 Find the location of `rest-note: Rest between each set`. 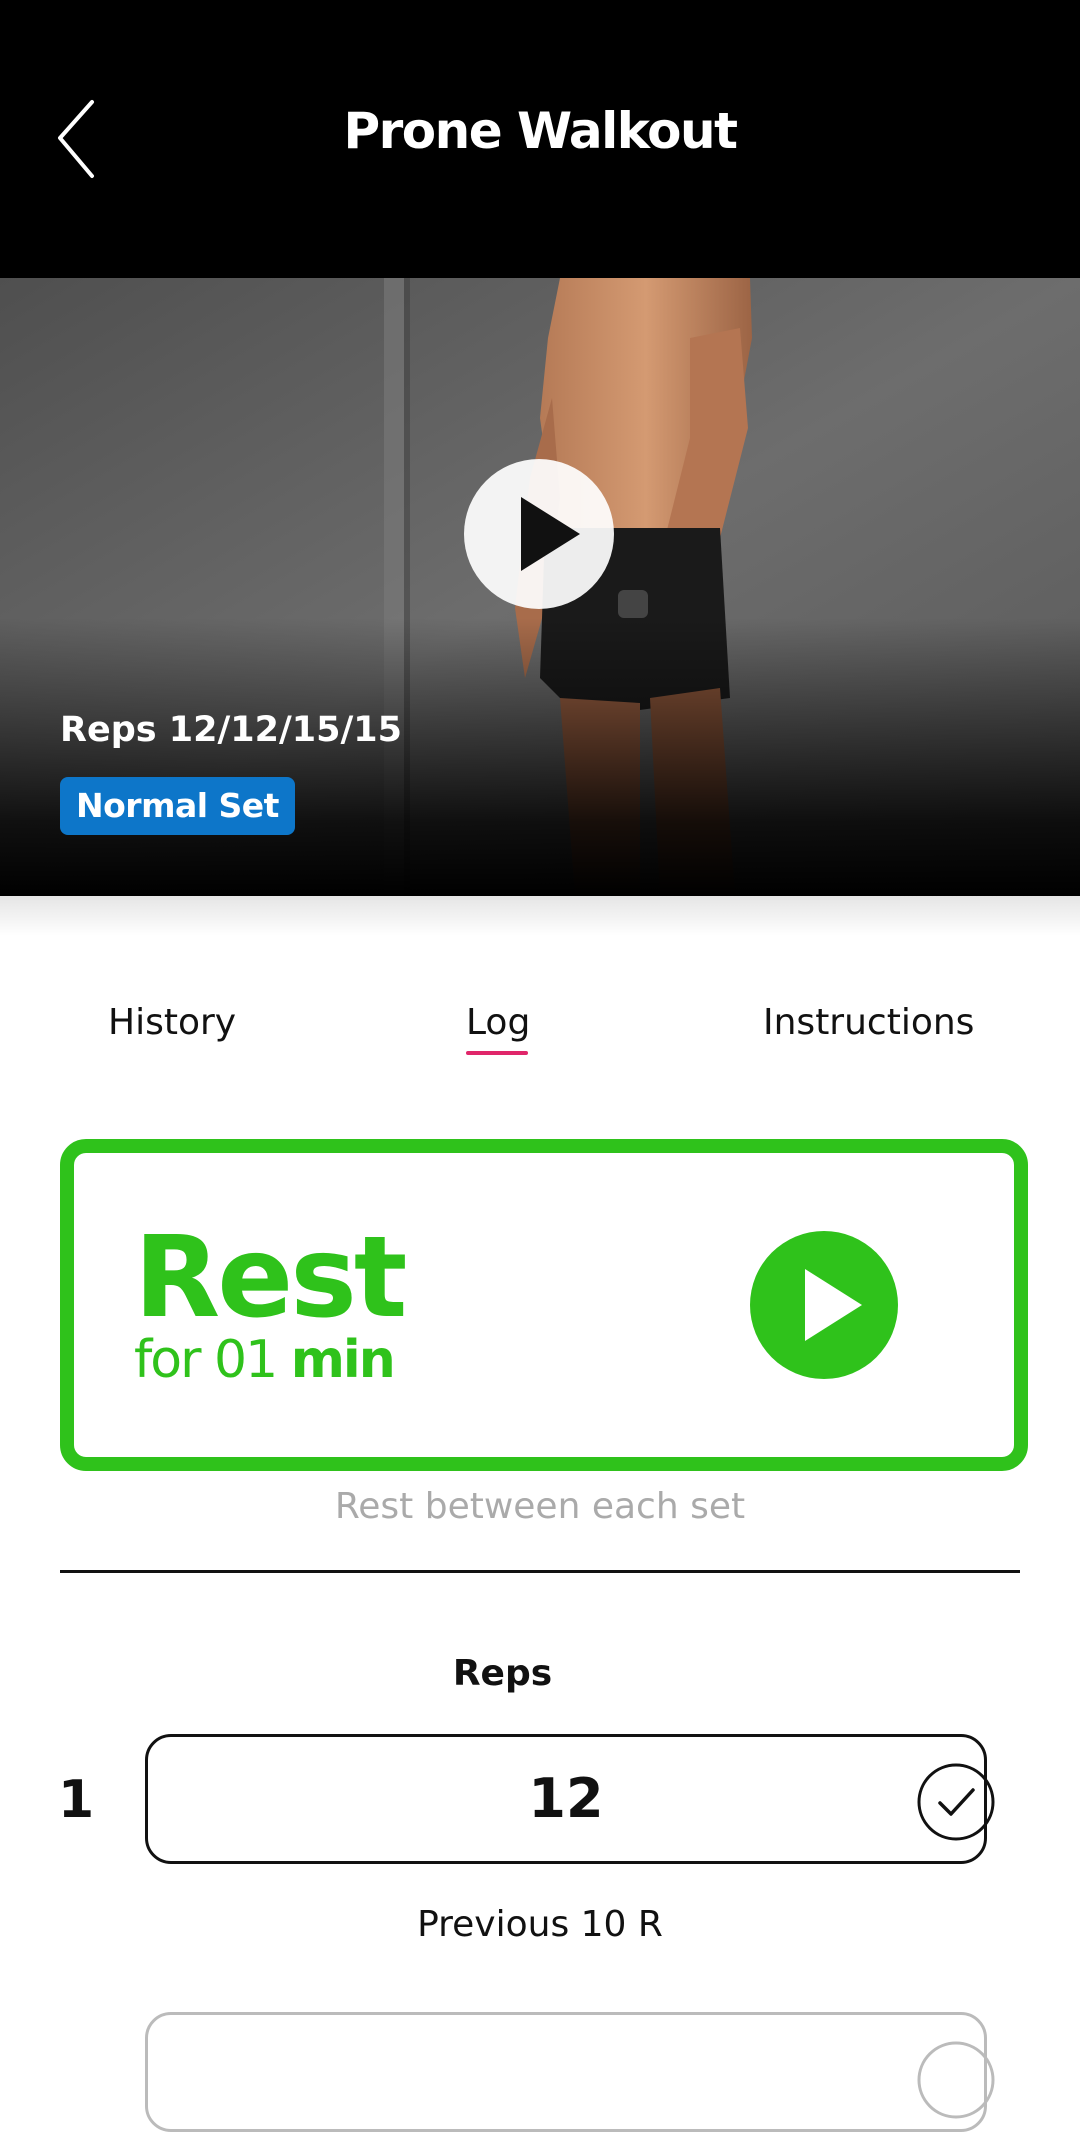

rest-note: Rest between each set is located at coordinates (540, 1506).